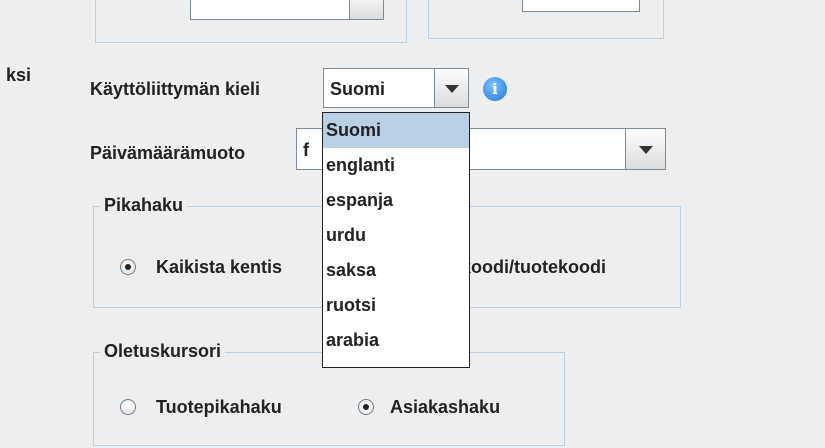 The width and height of the screenshot is (825, 448). I want to click on ui-language-label: Käyttöliittymän kieli, so click(175, 89).